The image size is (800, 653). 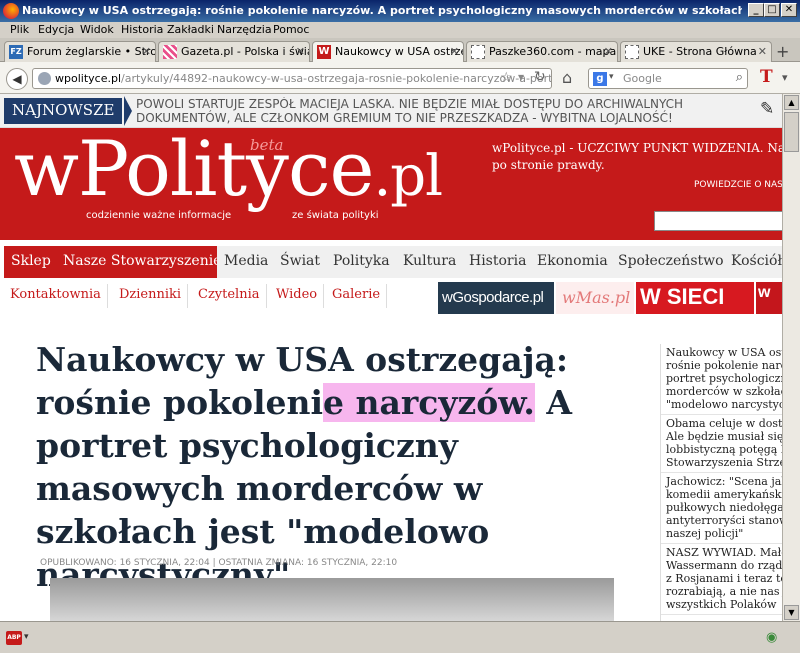 I want to click on site-logo: wPolityce.pl, so click(x=228, y=170).